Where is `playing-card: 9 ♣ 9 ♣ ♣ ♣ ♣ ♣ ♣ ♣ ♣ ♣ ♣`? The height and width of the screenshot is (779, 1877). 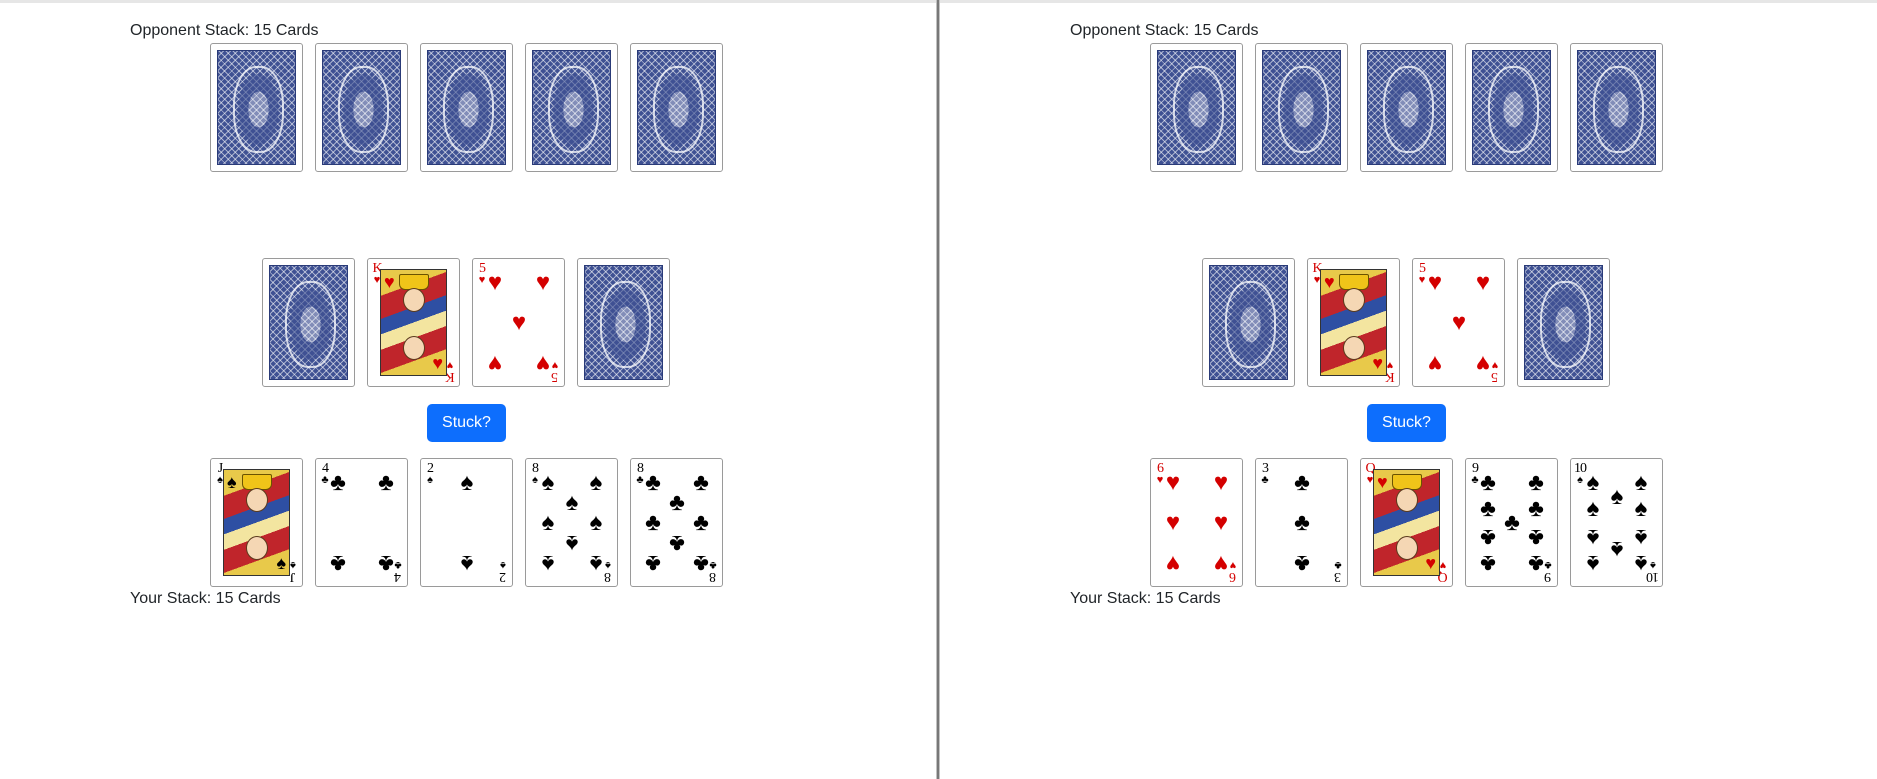 playing-card: 9 ♣ 9 ♣ ♣ ♣ ♣ ♣ ♣ ♣ ♣ ♣ ♣ is located at coordinates (1511, 522).